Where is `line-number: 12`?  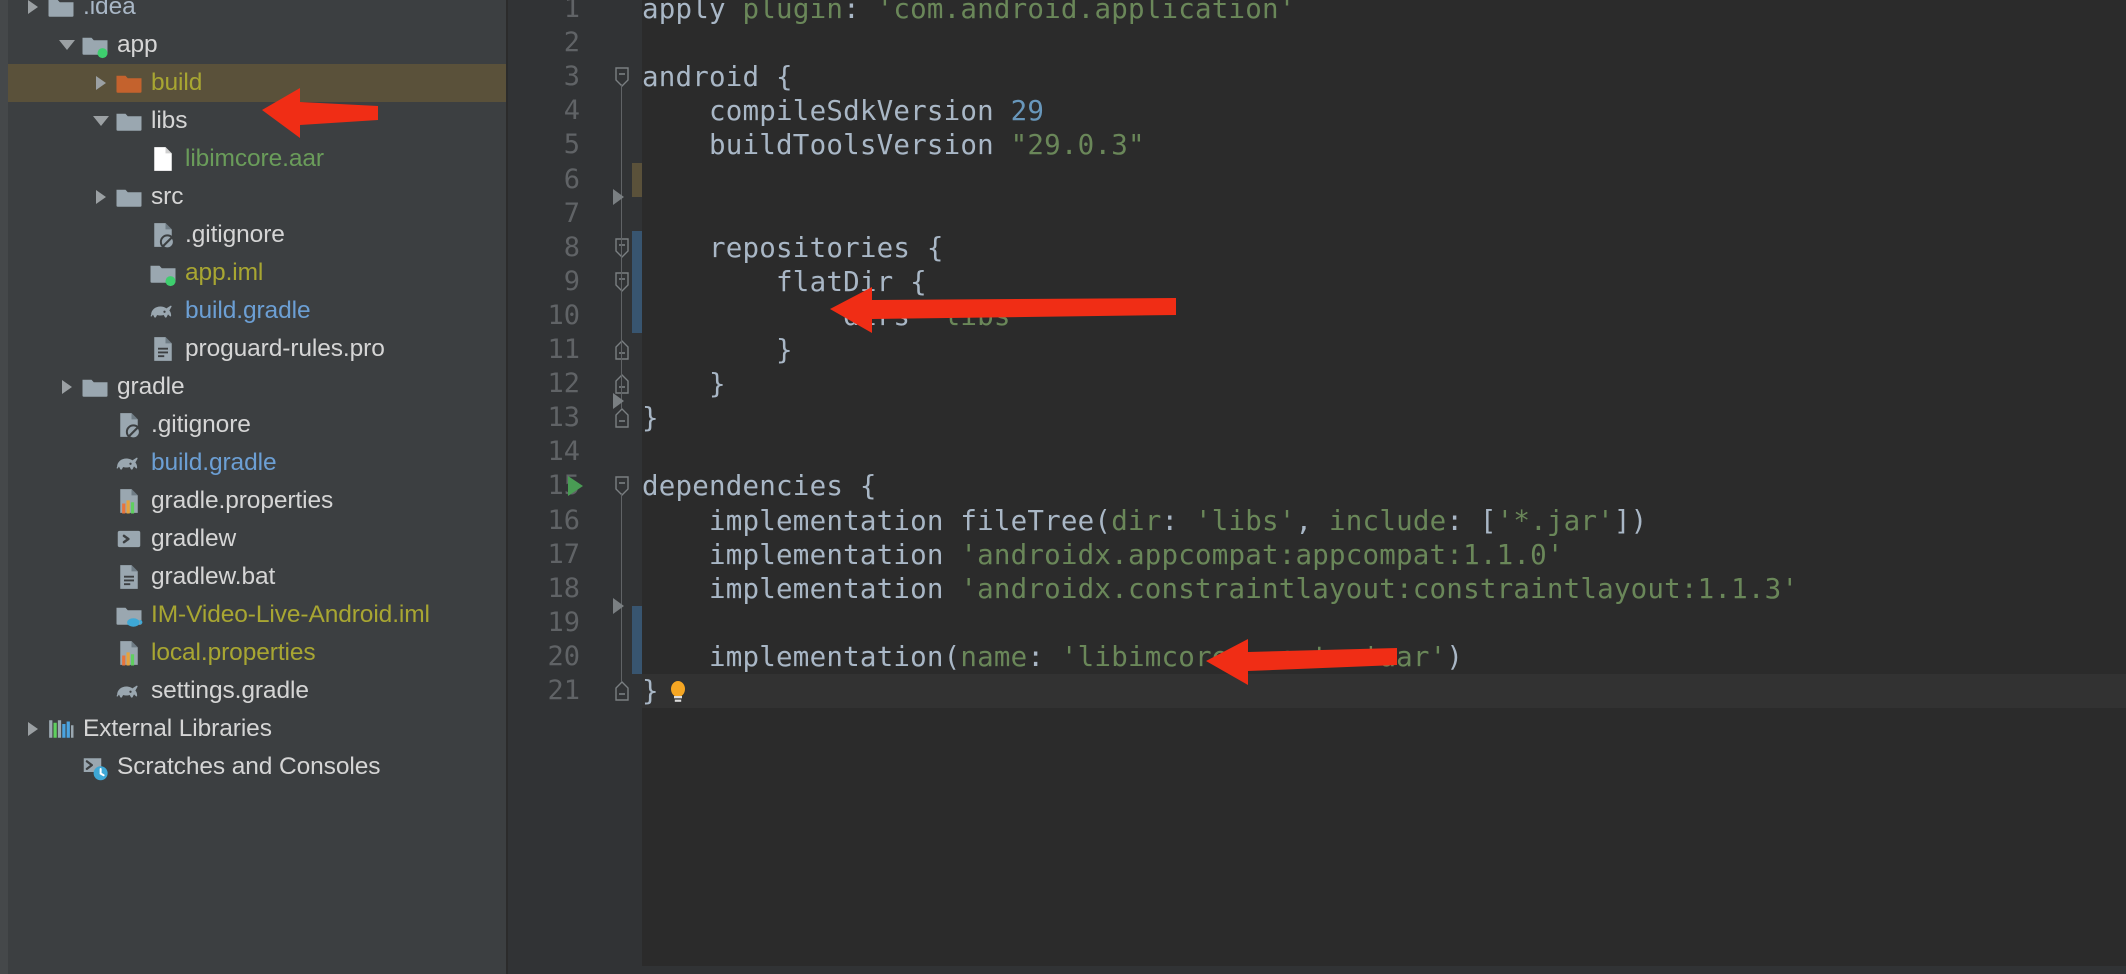 line-number: 12 is located at coordinates (563, 384).